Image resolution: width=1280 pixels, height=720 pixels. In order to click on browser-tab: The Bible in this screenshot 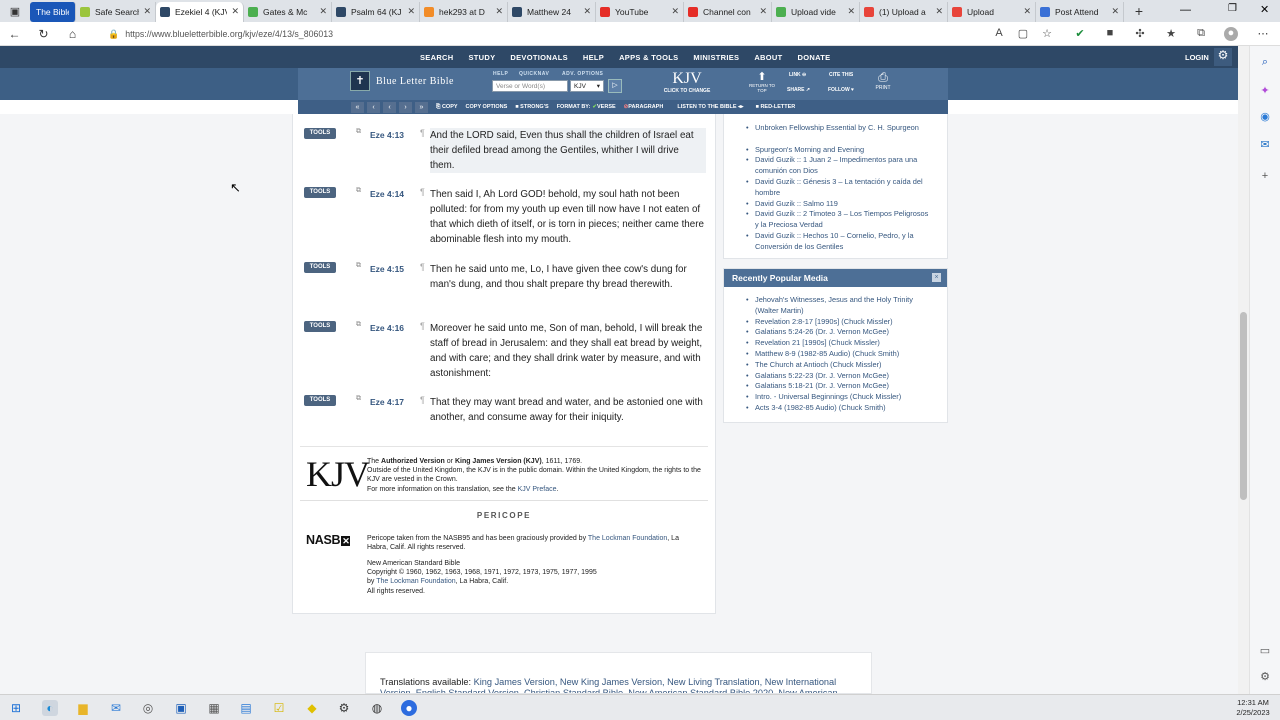, I will do `click(53, 11)`.